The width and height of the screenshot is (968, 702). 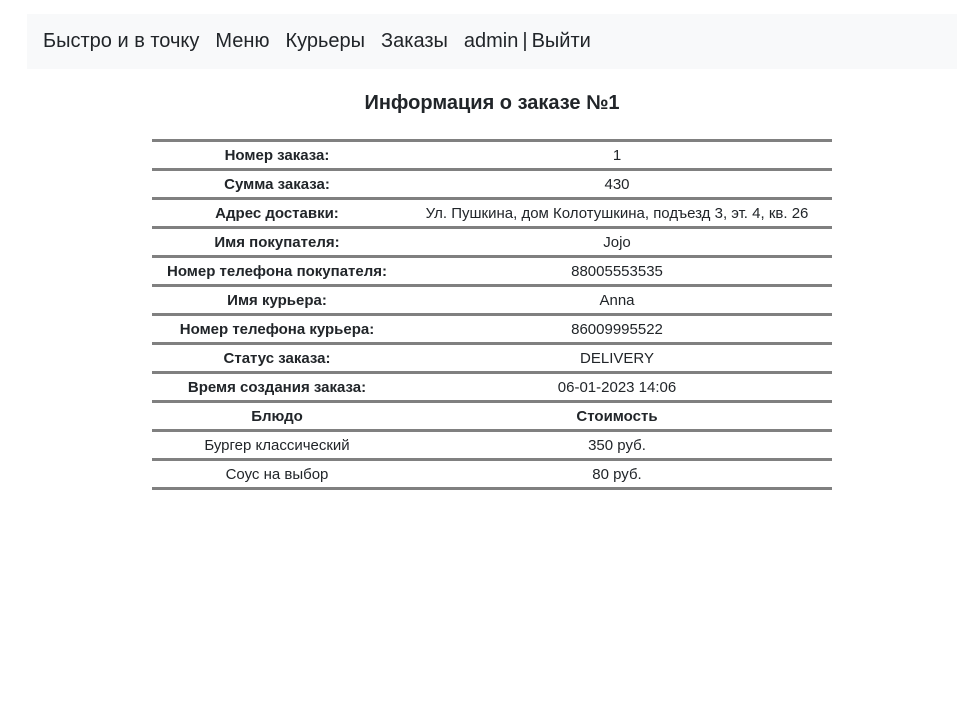 What do you see at coordinates (277, 299) in the screenshot?
I see `courier-name-label: Имя курьера:` at bounding box center [277, 299].